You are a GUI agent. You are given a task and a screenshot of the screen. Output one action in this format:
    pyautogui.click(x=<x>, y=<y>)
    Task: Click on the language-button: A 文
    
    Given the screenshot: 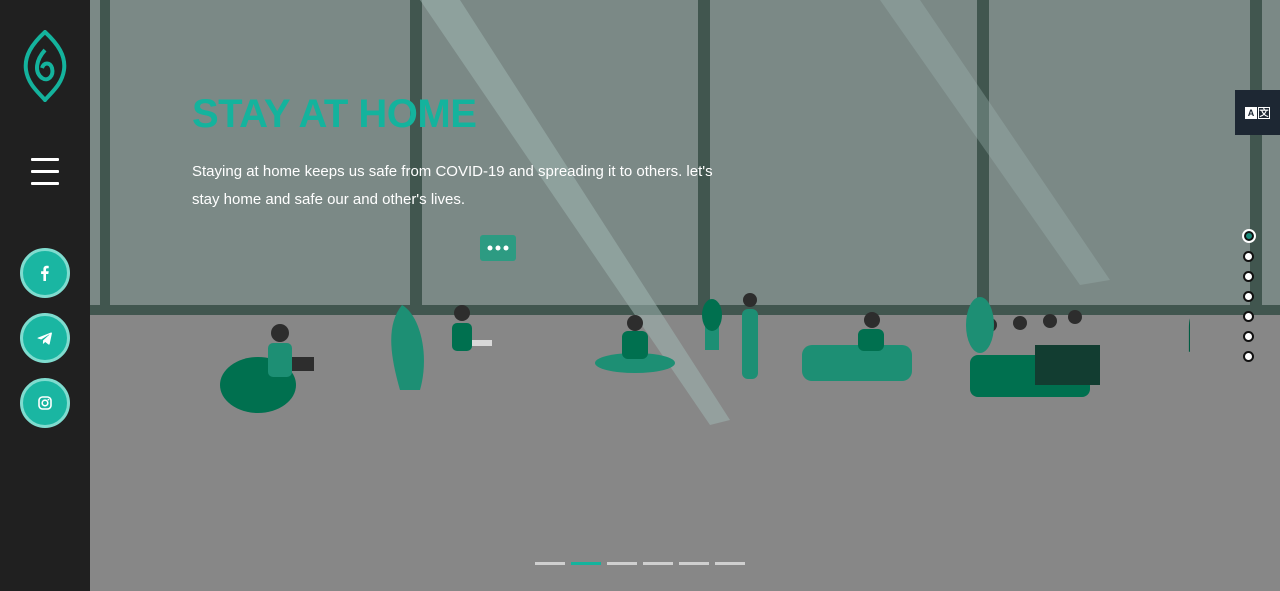 What is the action you would take?
    pyautogui.click(x=1257, y=112)
    